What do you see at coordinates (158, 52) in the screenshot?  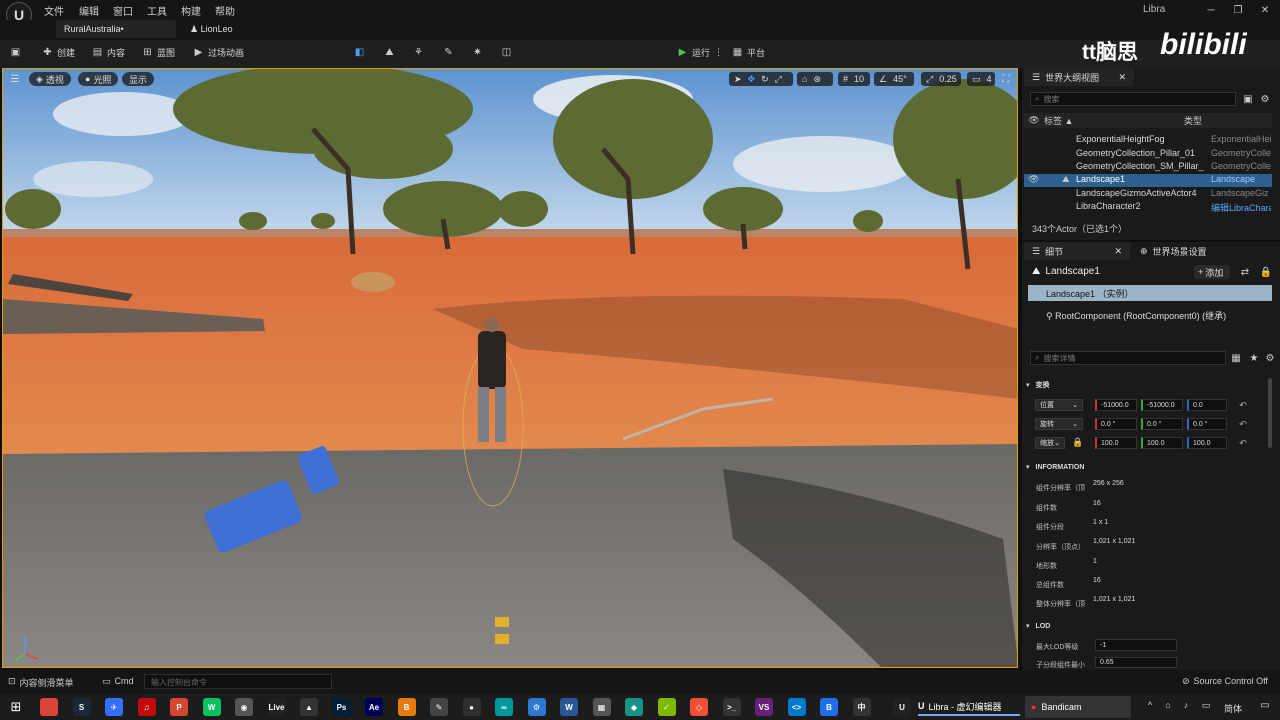 I see `blueprint-button: ⊞ 蓝图` at bounding box center [158, 52].